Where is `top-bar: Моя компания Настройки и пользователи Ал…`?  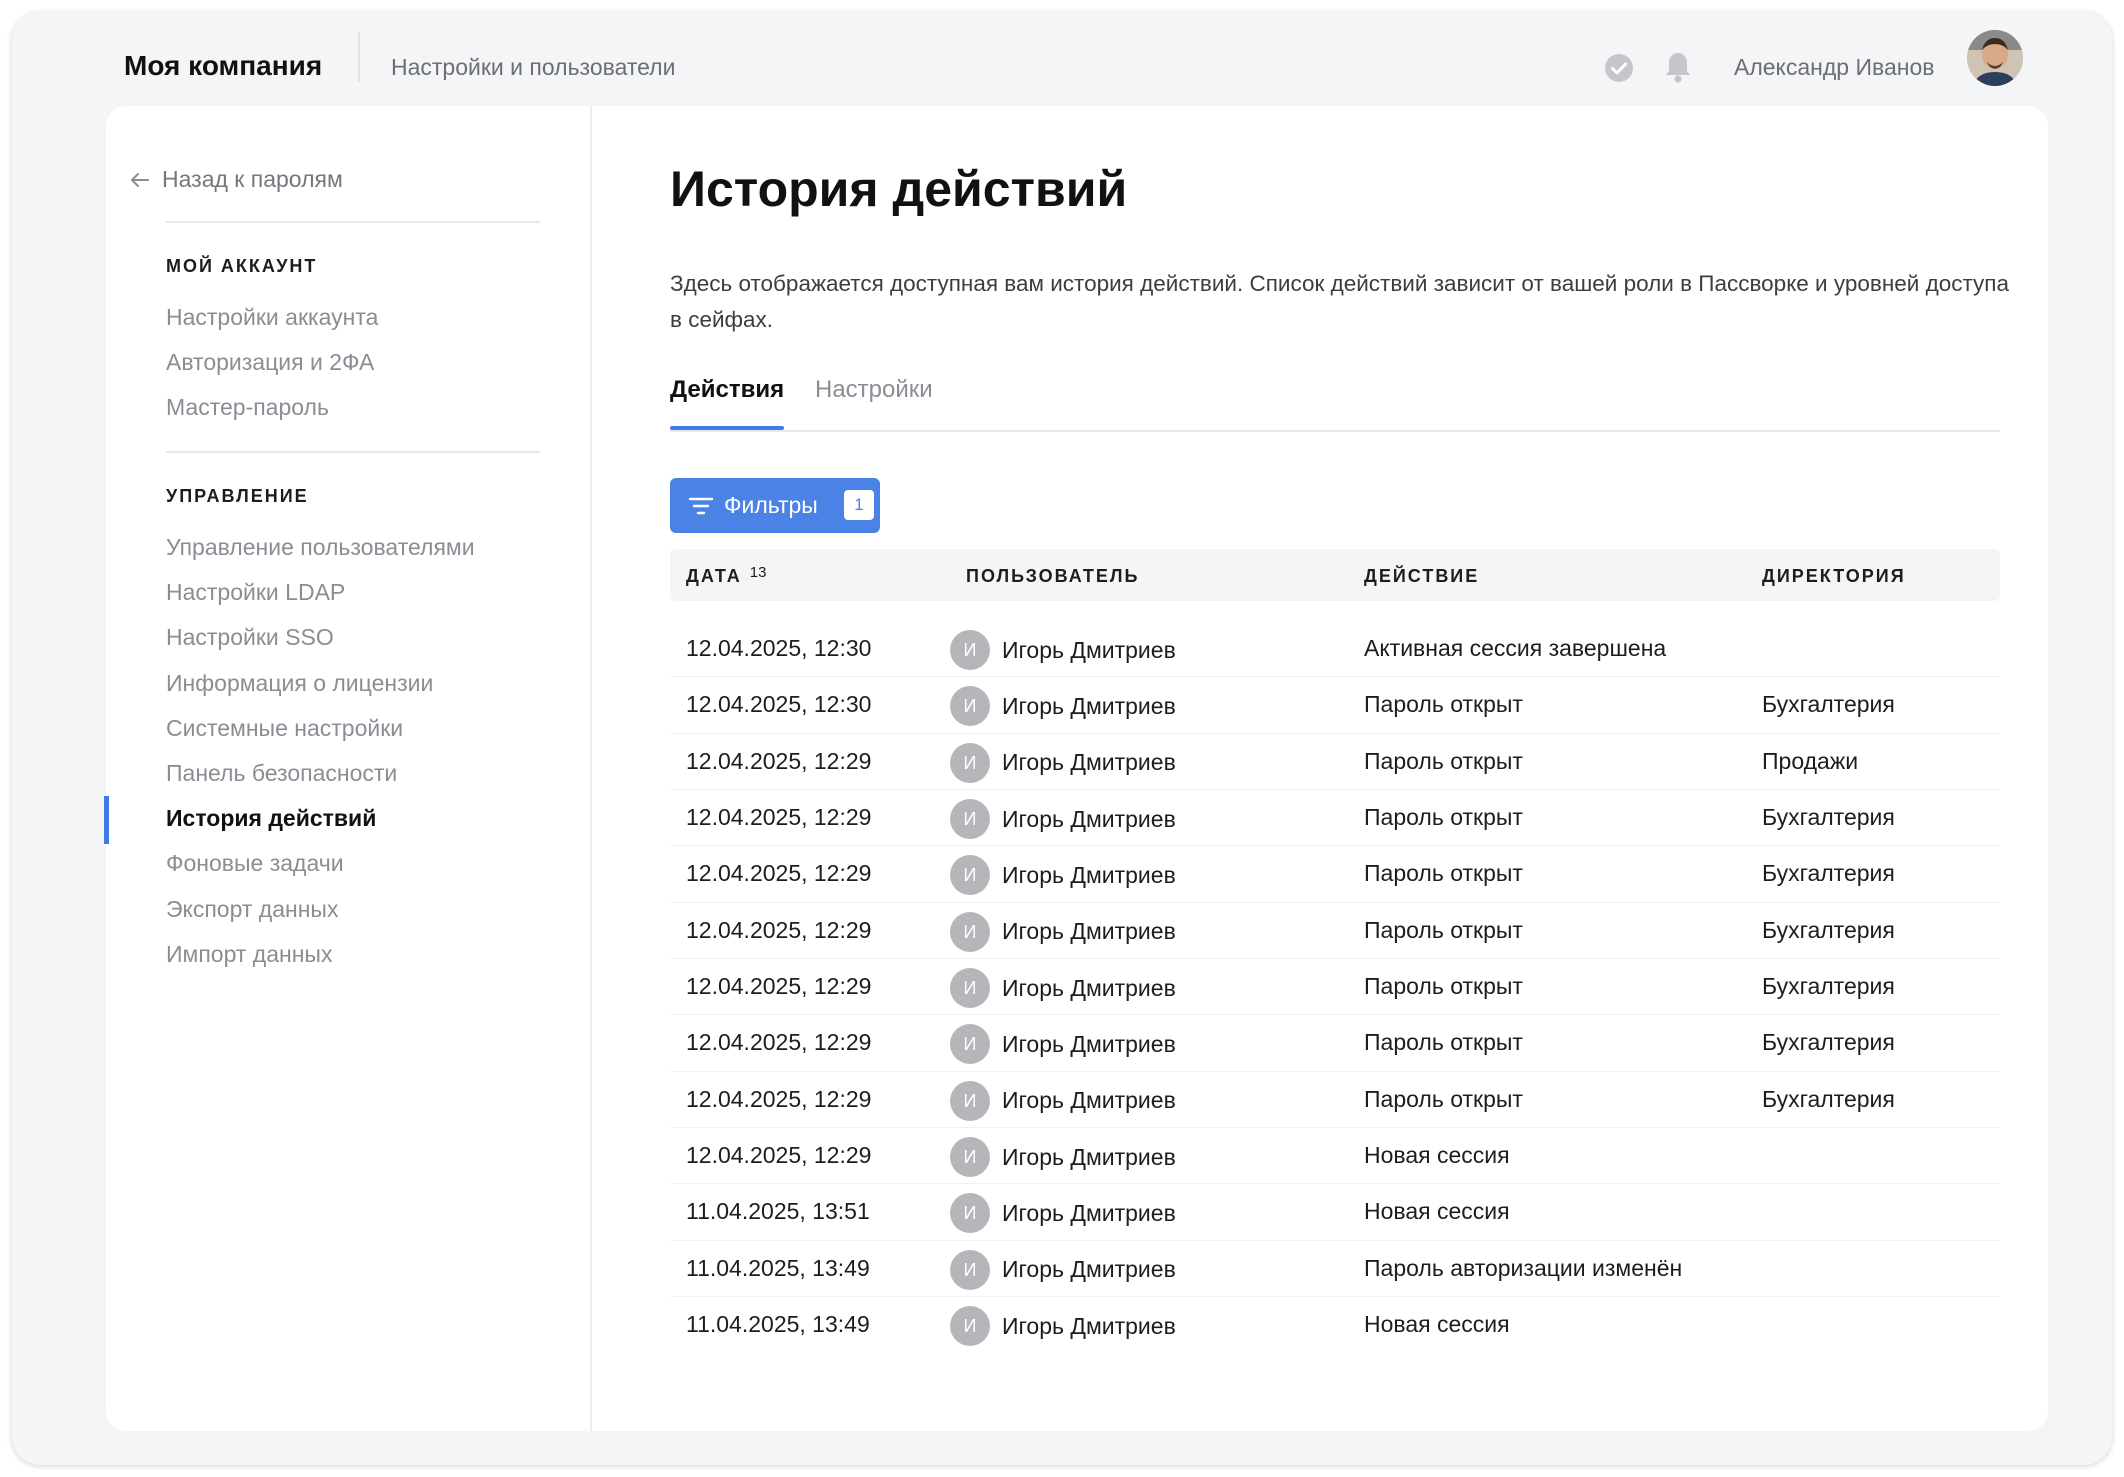
top-bar: Моя компания Настройки и пользователи Ал… is located at coordinates (1062, 58).